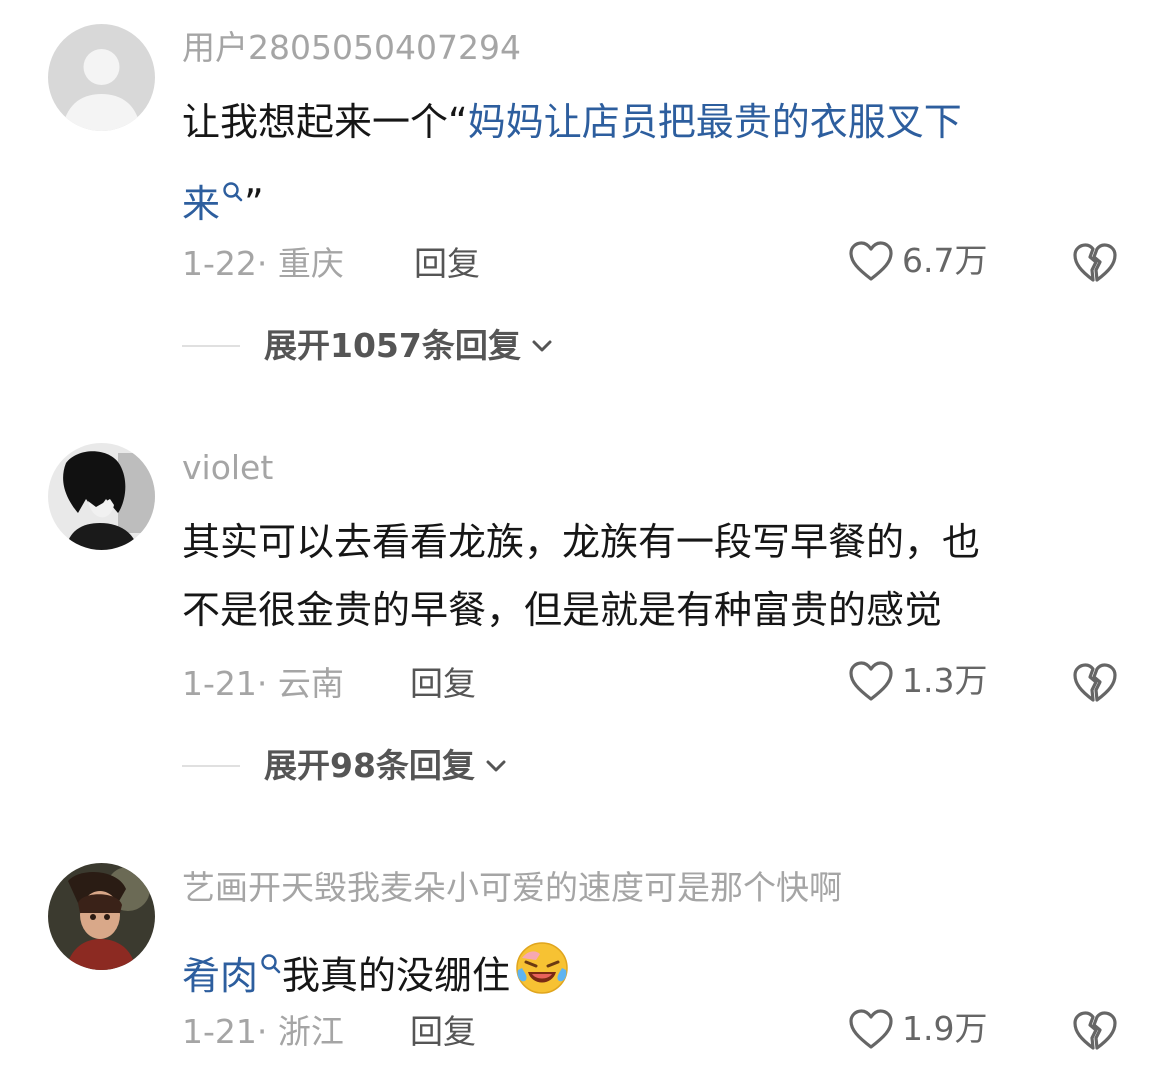 The image size is (1170, 1090). What do you see at coordinates (945, 680) in the screenshot?
I see `like-count: 1.3万` at bounding box center [945, 680].